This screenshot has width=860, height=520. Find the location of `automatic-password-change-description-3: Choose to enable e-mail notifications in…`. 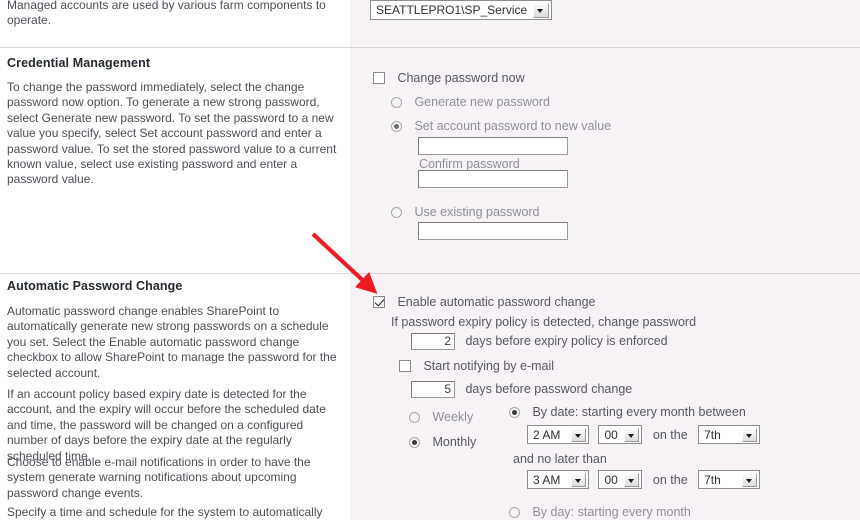

automatic-password-change-description-3: Choose to enable e-mail notifications in… is located at coordinates (159, 477).